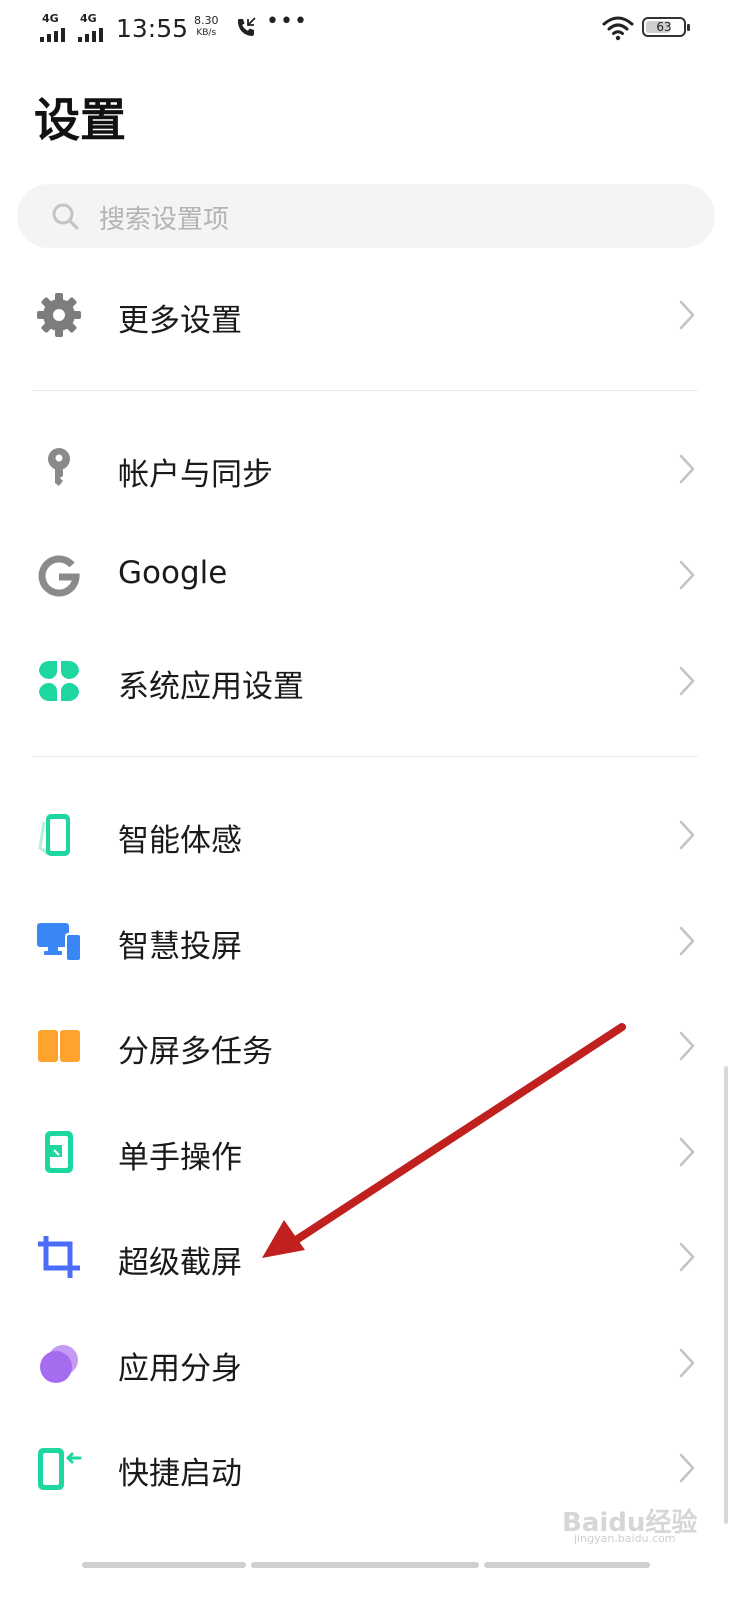 This screenshot has width=746, height=1600. Describe the element at coordinates (373, 574) in the screenshot. I see `settings-item-google: Google` at that location.